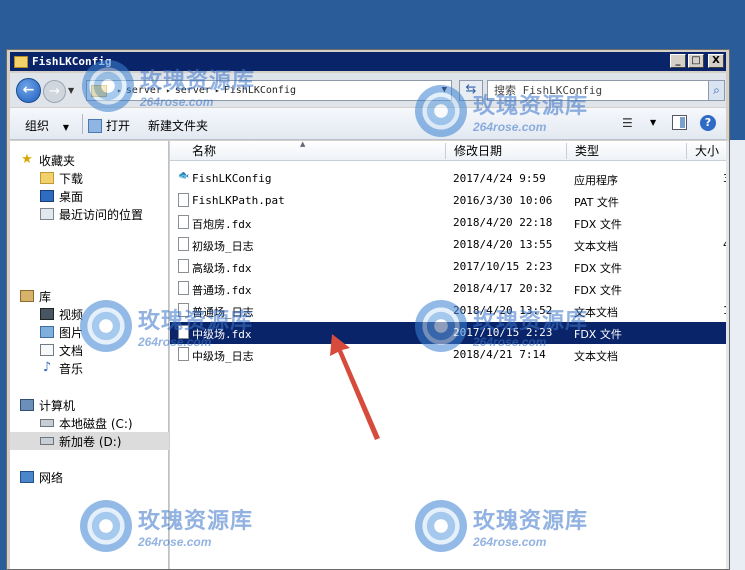 The width and height of the screenshot is (745, 570). What do you see at coordinates (89, 423) in the screenshot?
I see `sidebar-item-drive-c: 本地磁盘 (C:)` at bounding box center [89, 423].